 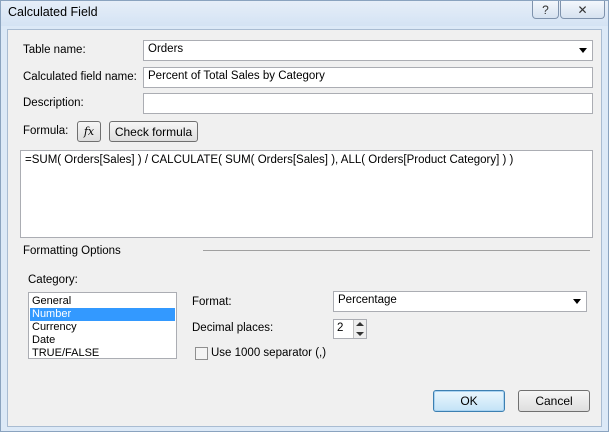 I want to click on formula-label: Formula:, so click(x=46, y=131).